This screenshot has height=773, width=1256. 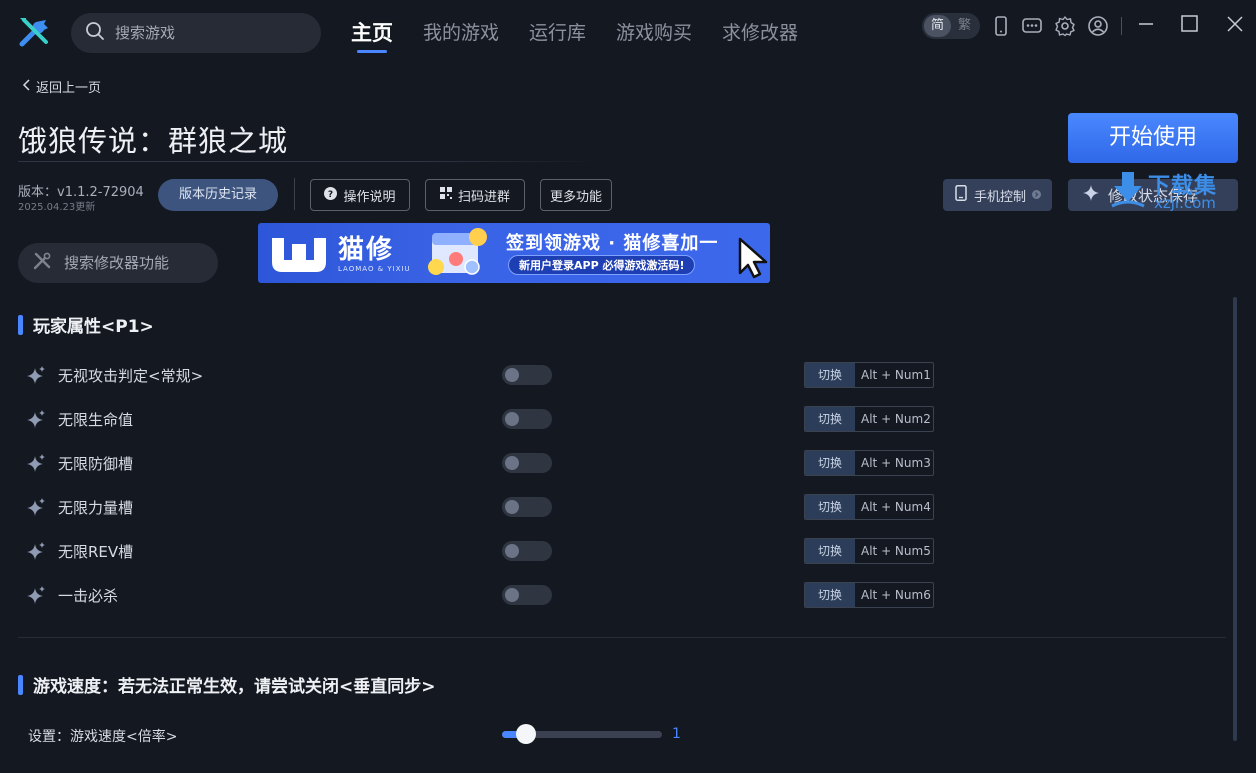 What do you see at coordinates (96, 419) in the screenshot?
I see `cheat-label: 无限生命值` at bounding box center [96, 419].